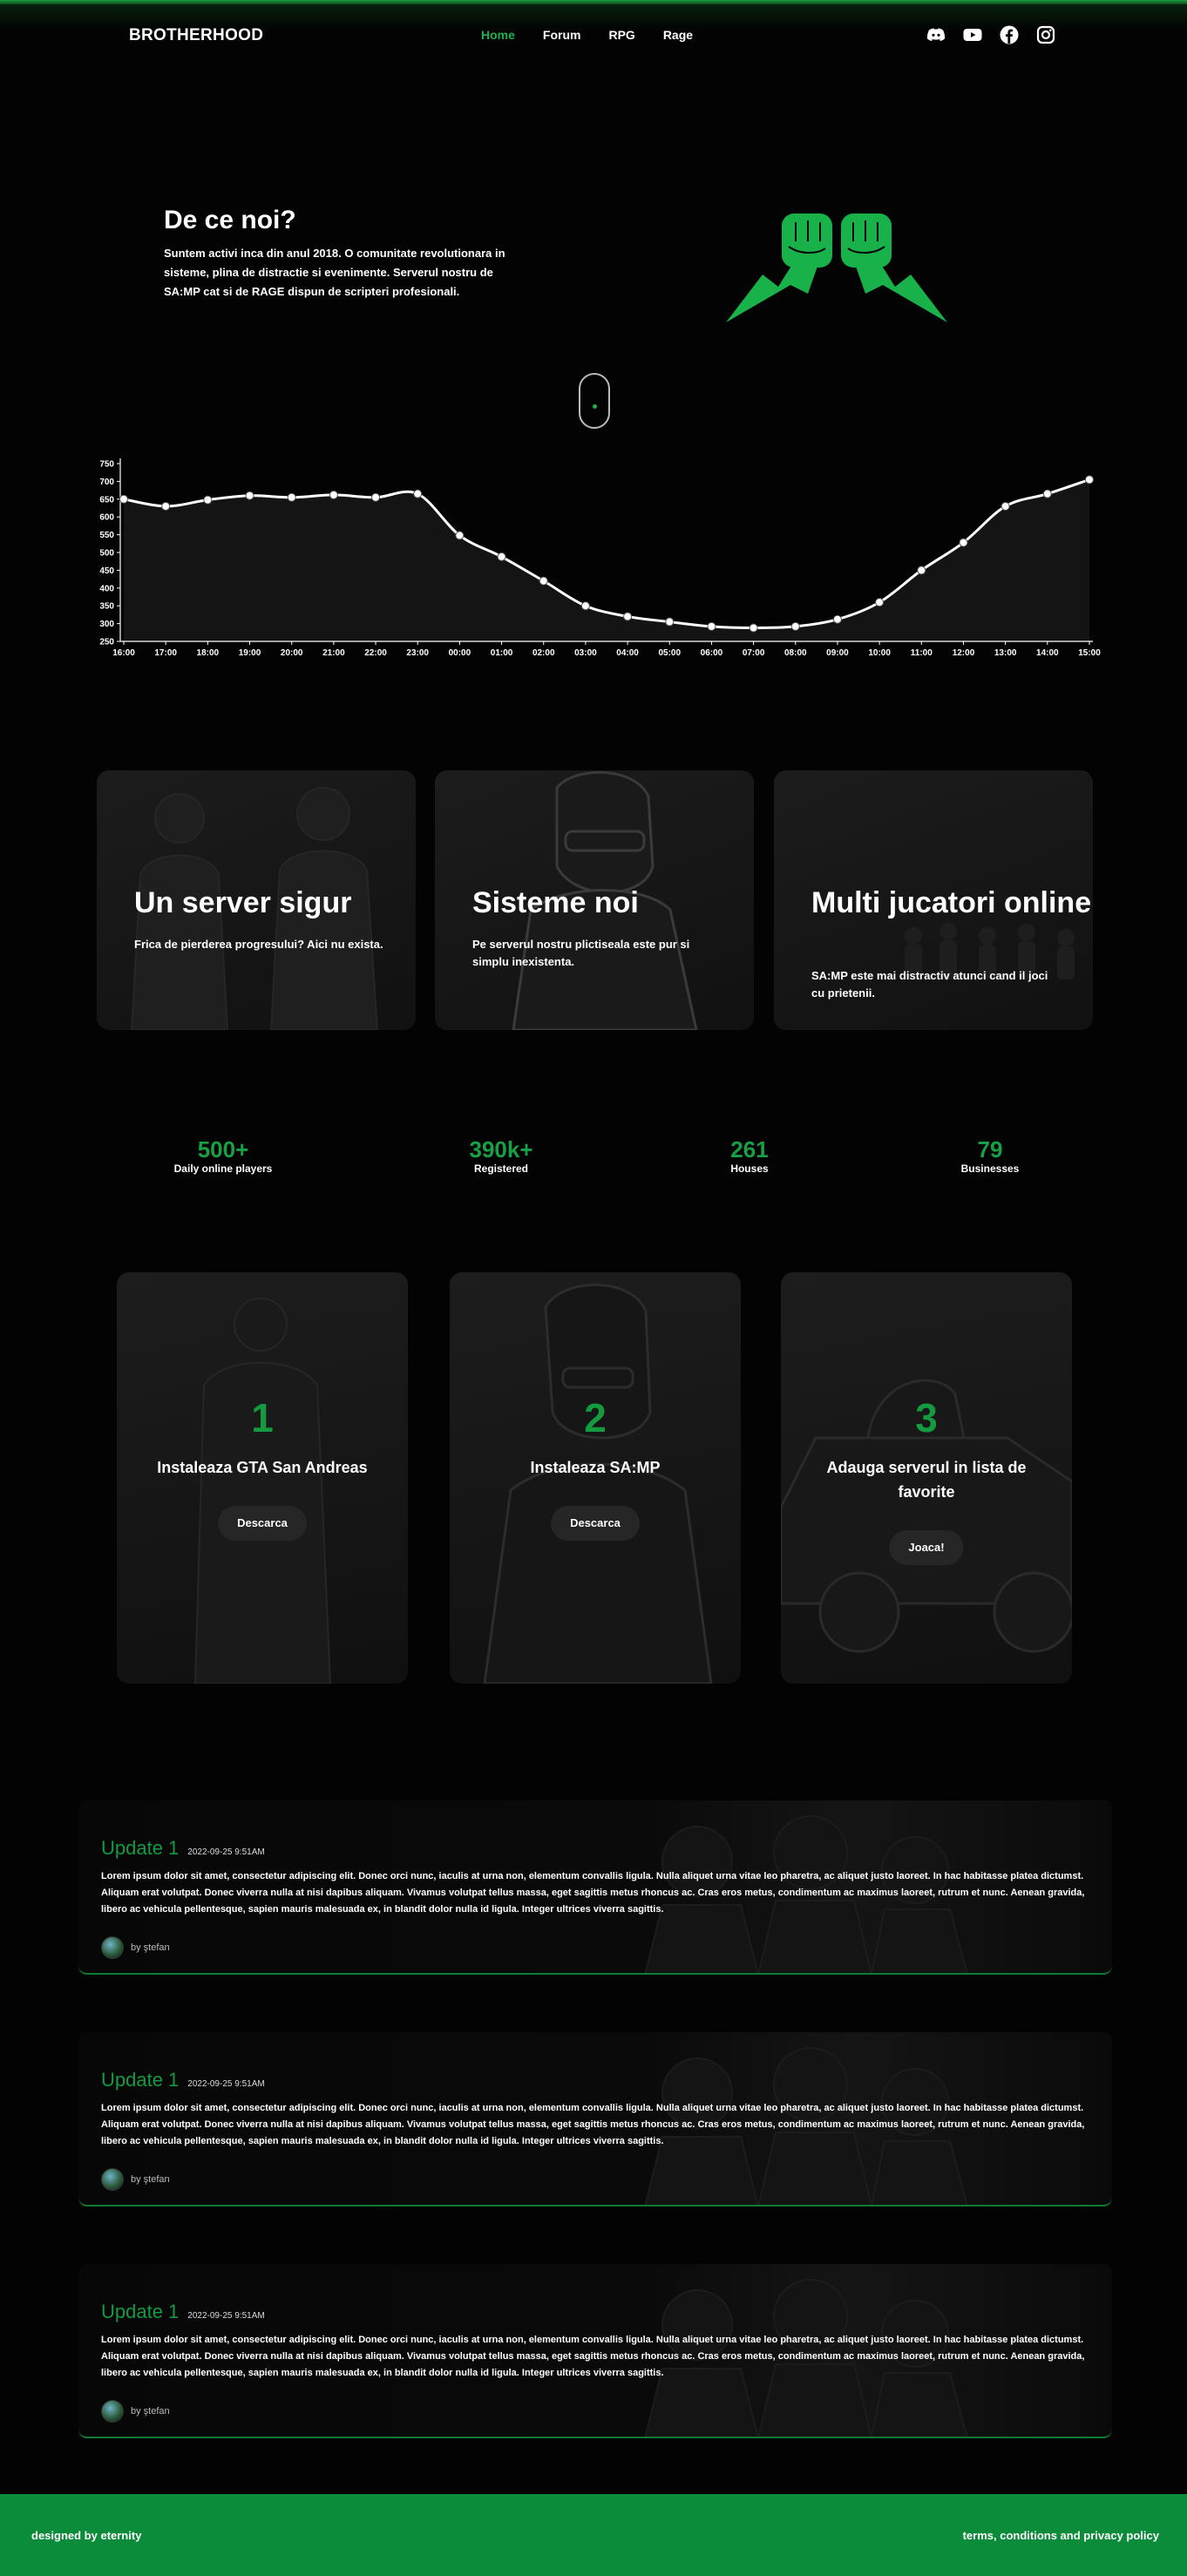 The image size is (1187, 2576). What do you see at coordinates (208, 653) in the screenshot?
I see `chart-x-tick-label: 18:00` at bounding box center [208, 653].